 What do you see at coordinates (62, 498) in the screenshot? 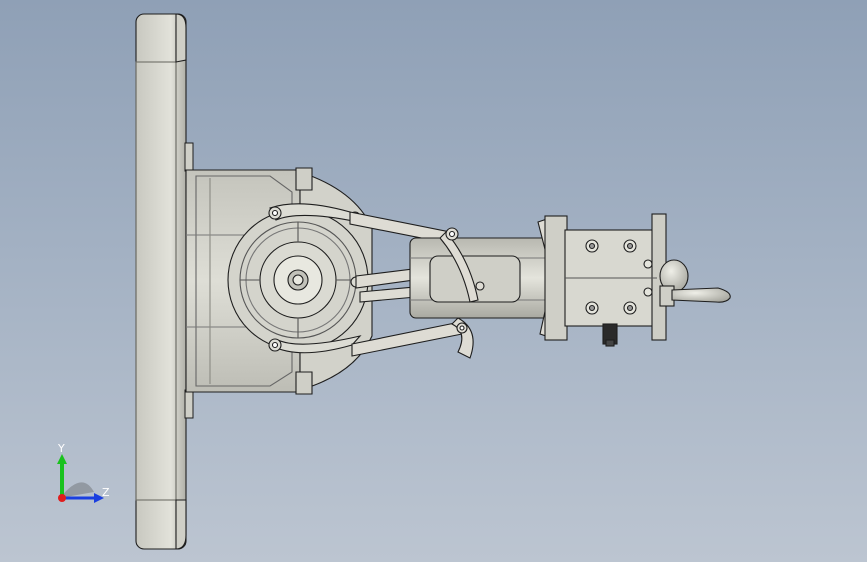
I see `triad-origin` at bounding box center [62, 498].